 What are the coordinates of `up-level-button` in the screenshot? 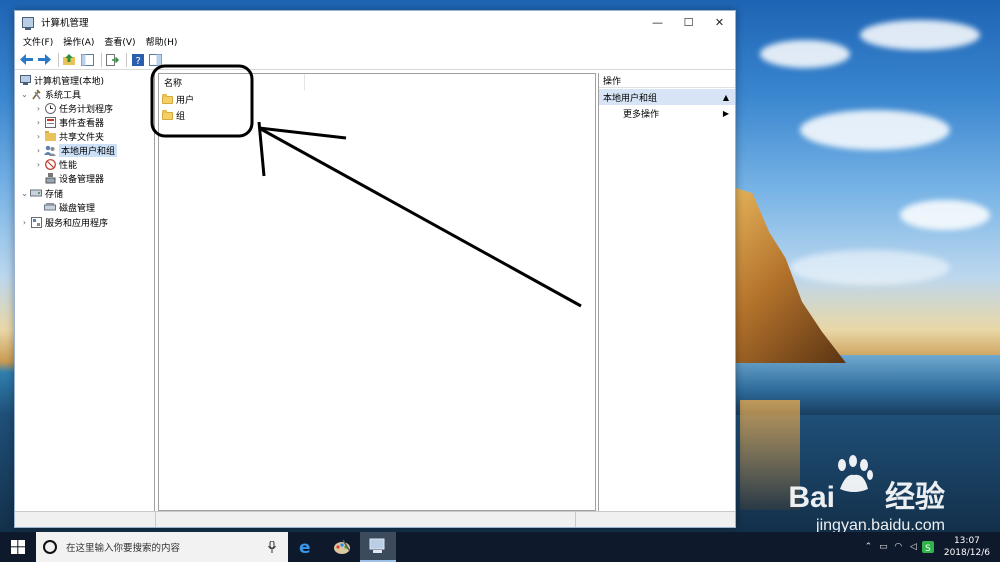 It's located at (69, 59).